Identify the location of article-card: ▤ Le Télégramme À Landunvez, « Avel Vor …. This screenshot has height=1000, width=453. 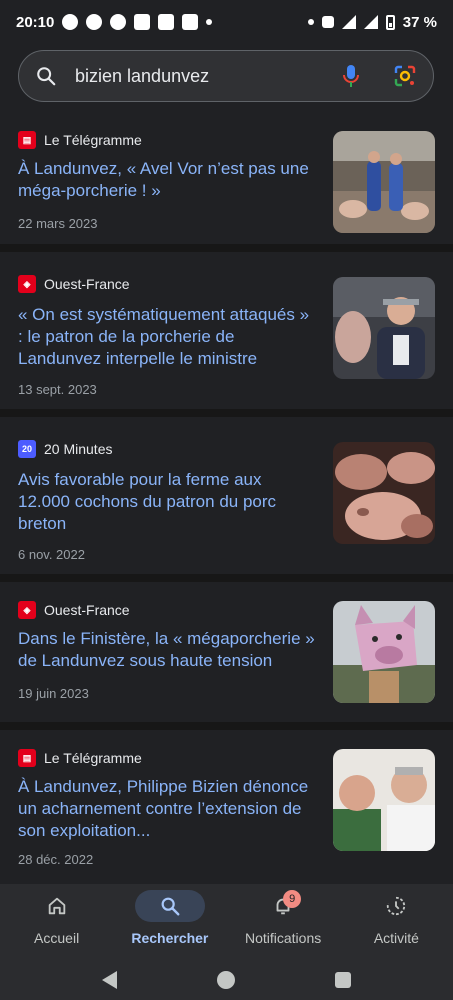
(226, 183).